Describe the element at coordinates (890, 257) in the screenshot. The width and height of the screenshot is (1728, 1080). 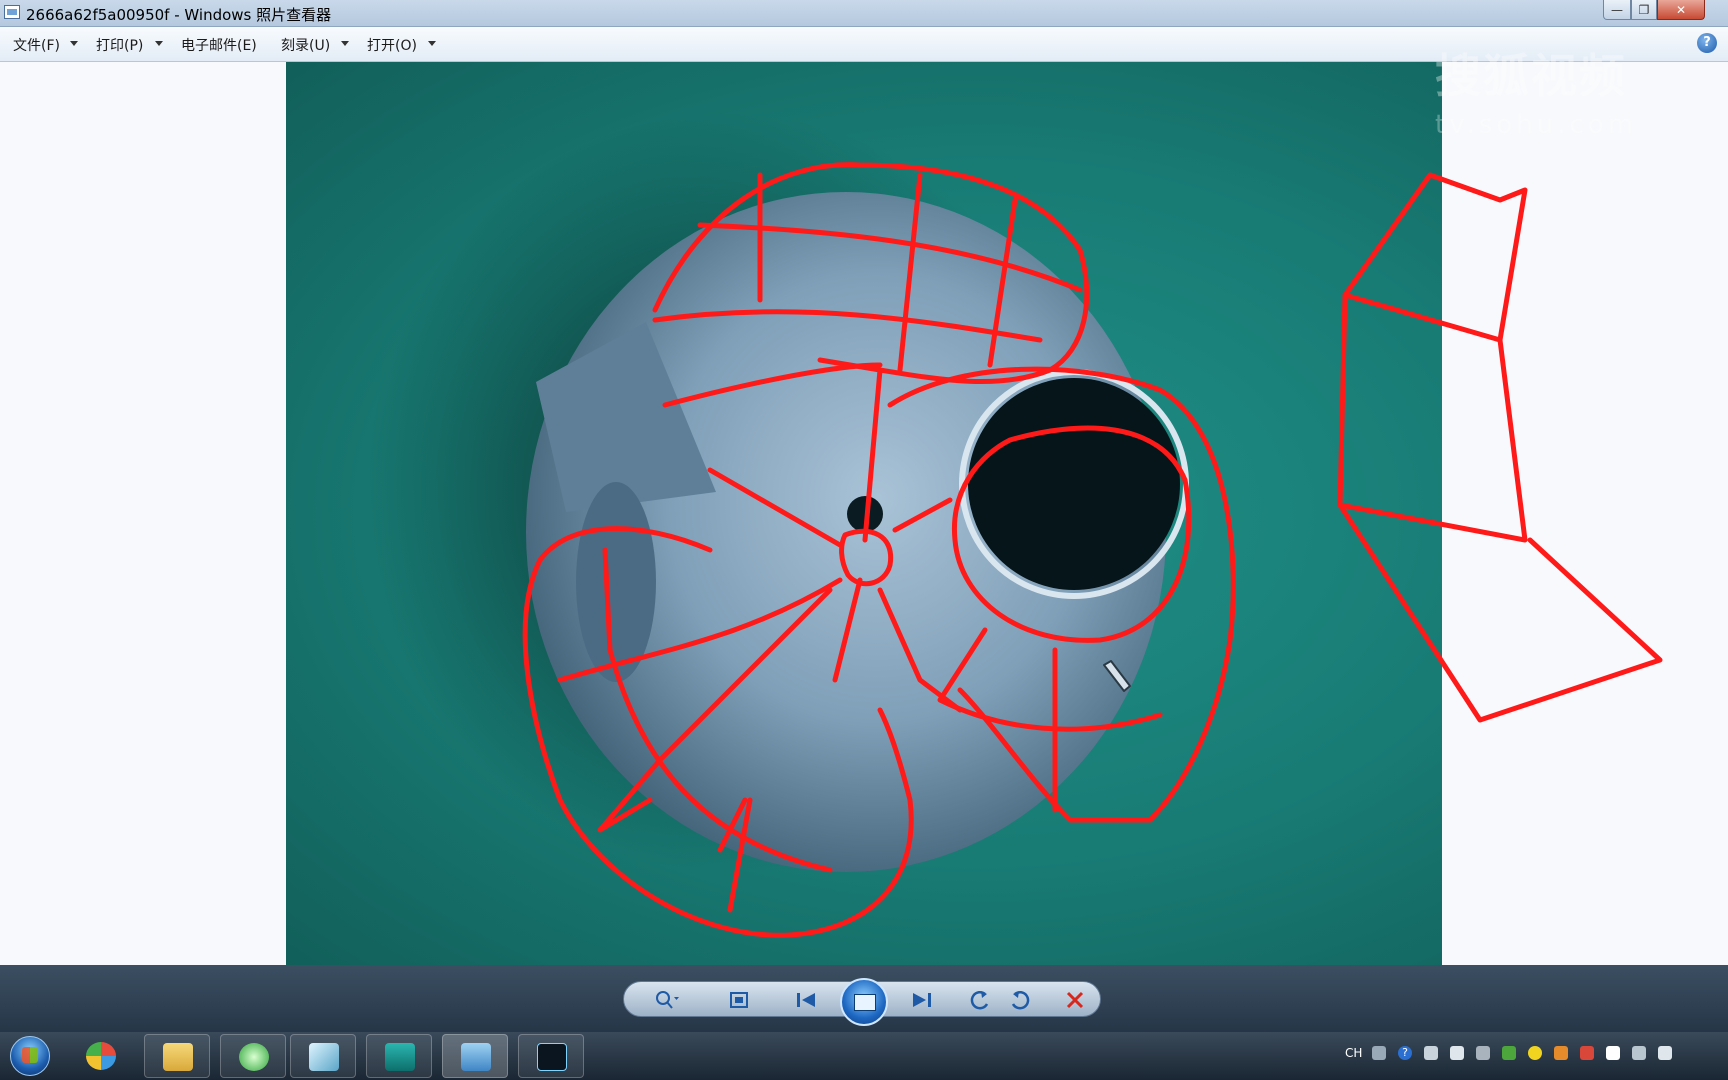
I see `annotation-top-grid-h1` at that location.